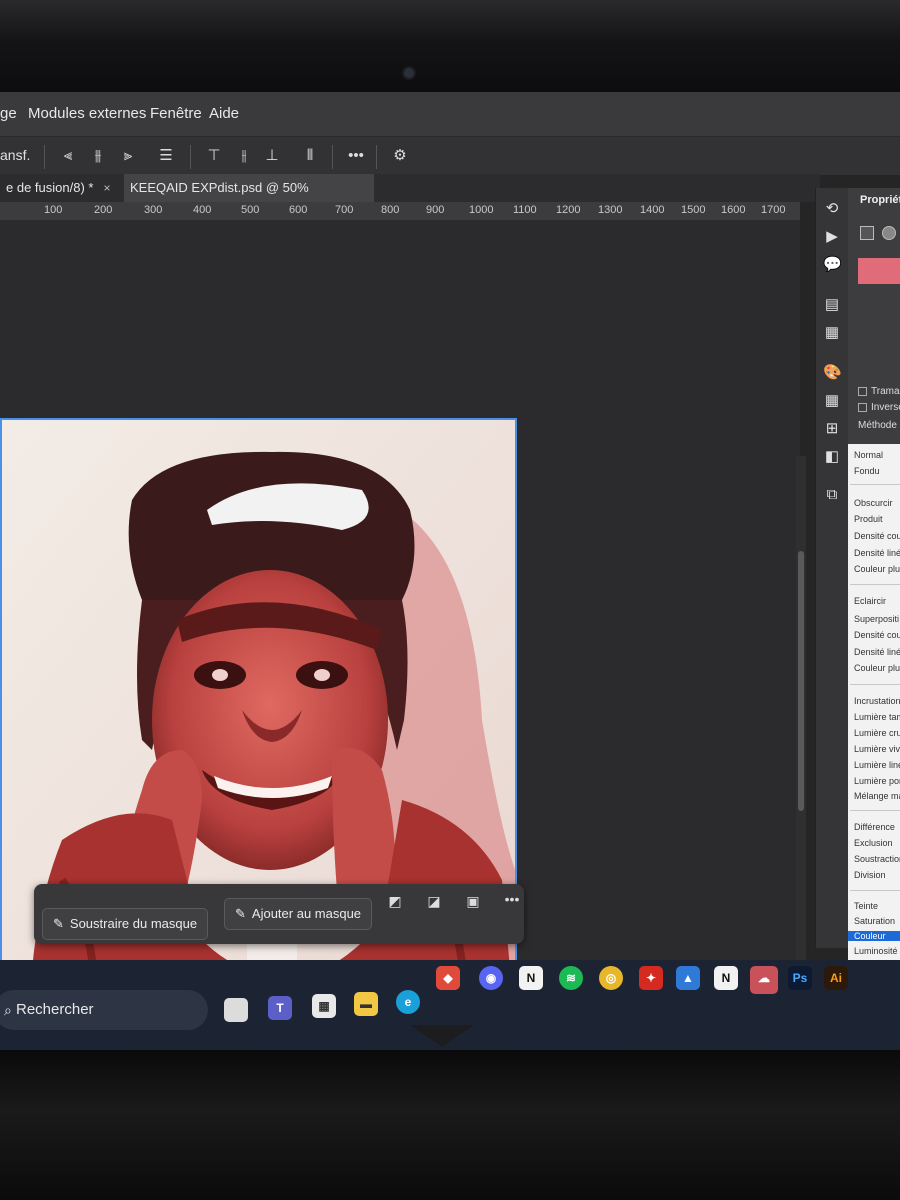  What do you see at coordinates (873, 843) in the screenshot?
I see `blend-mode-item: Exclusion` at bounding box center [873, 843].